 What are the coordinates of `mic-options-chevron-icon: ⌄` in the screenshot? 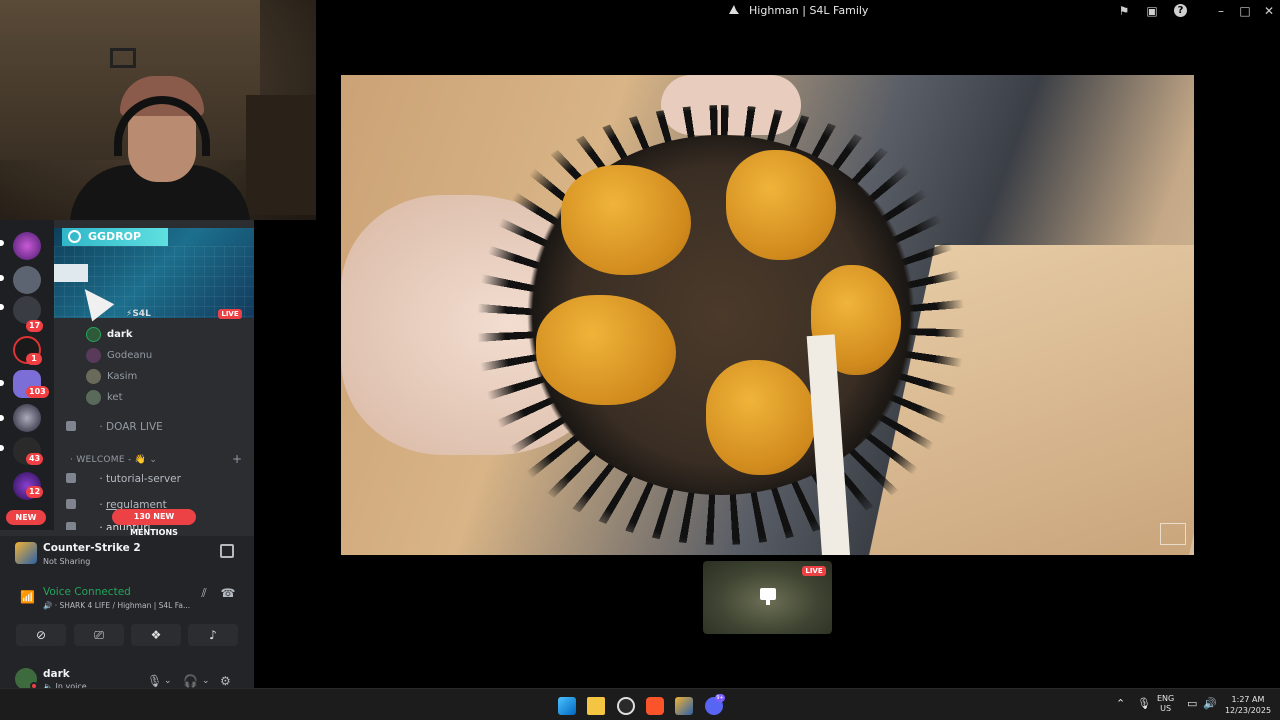 It's located at (168, 681).